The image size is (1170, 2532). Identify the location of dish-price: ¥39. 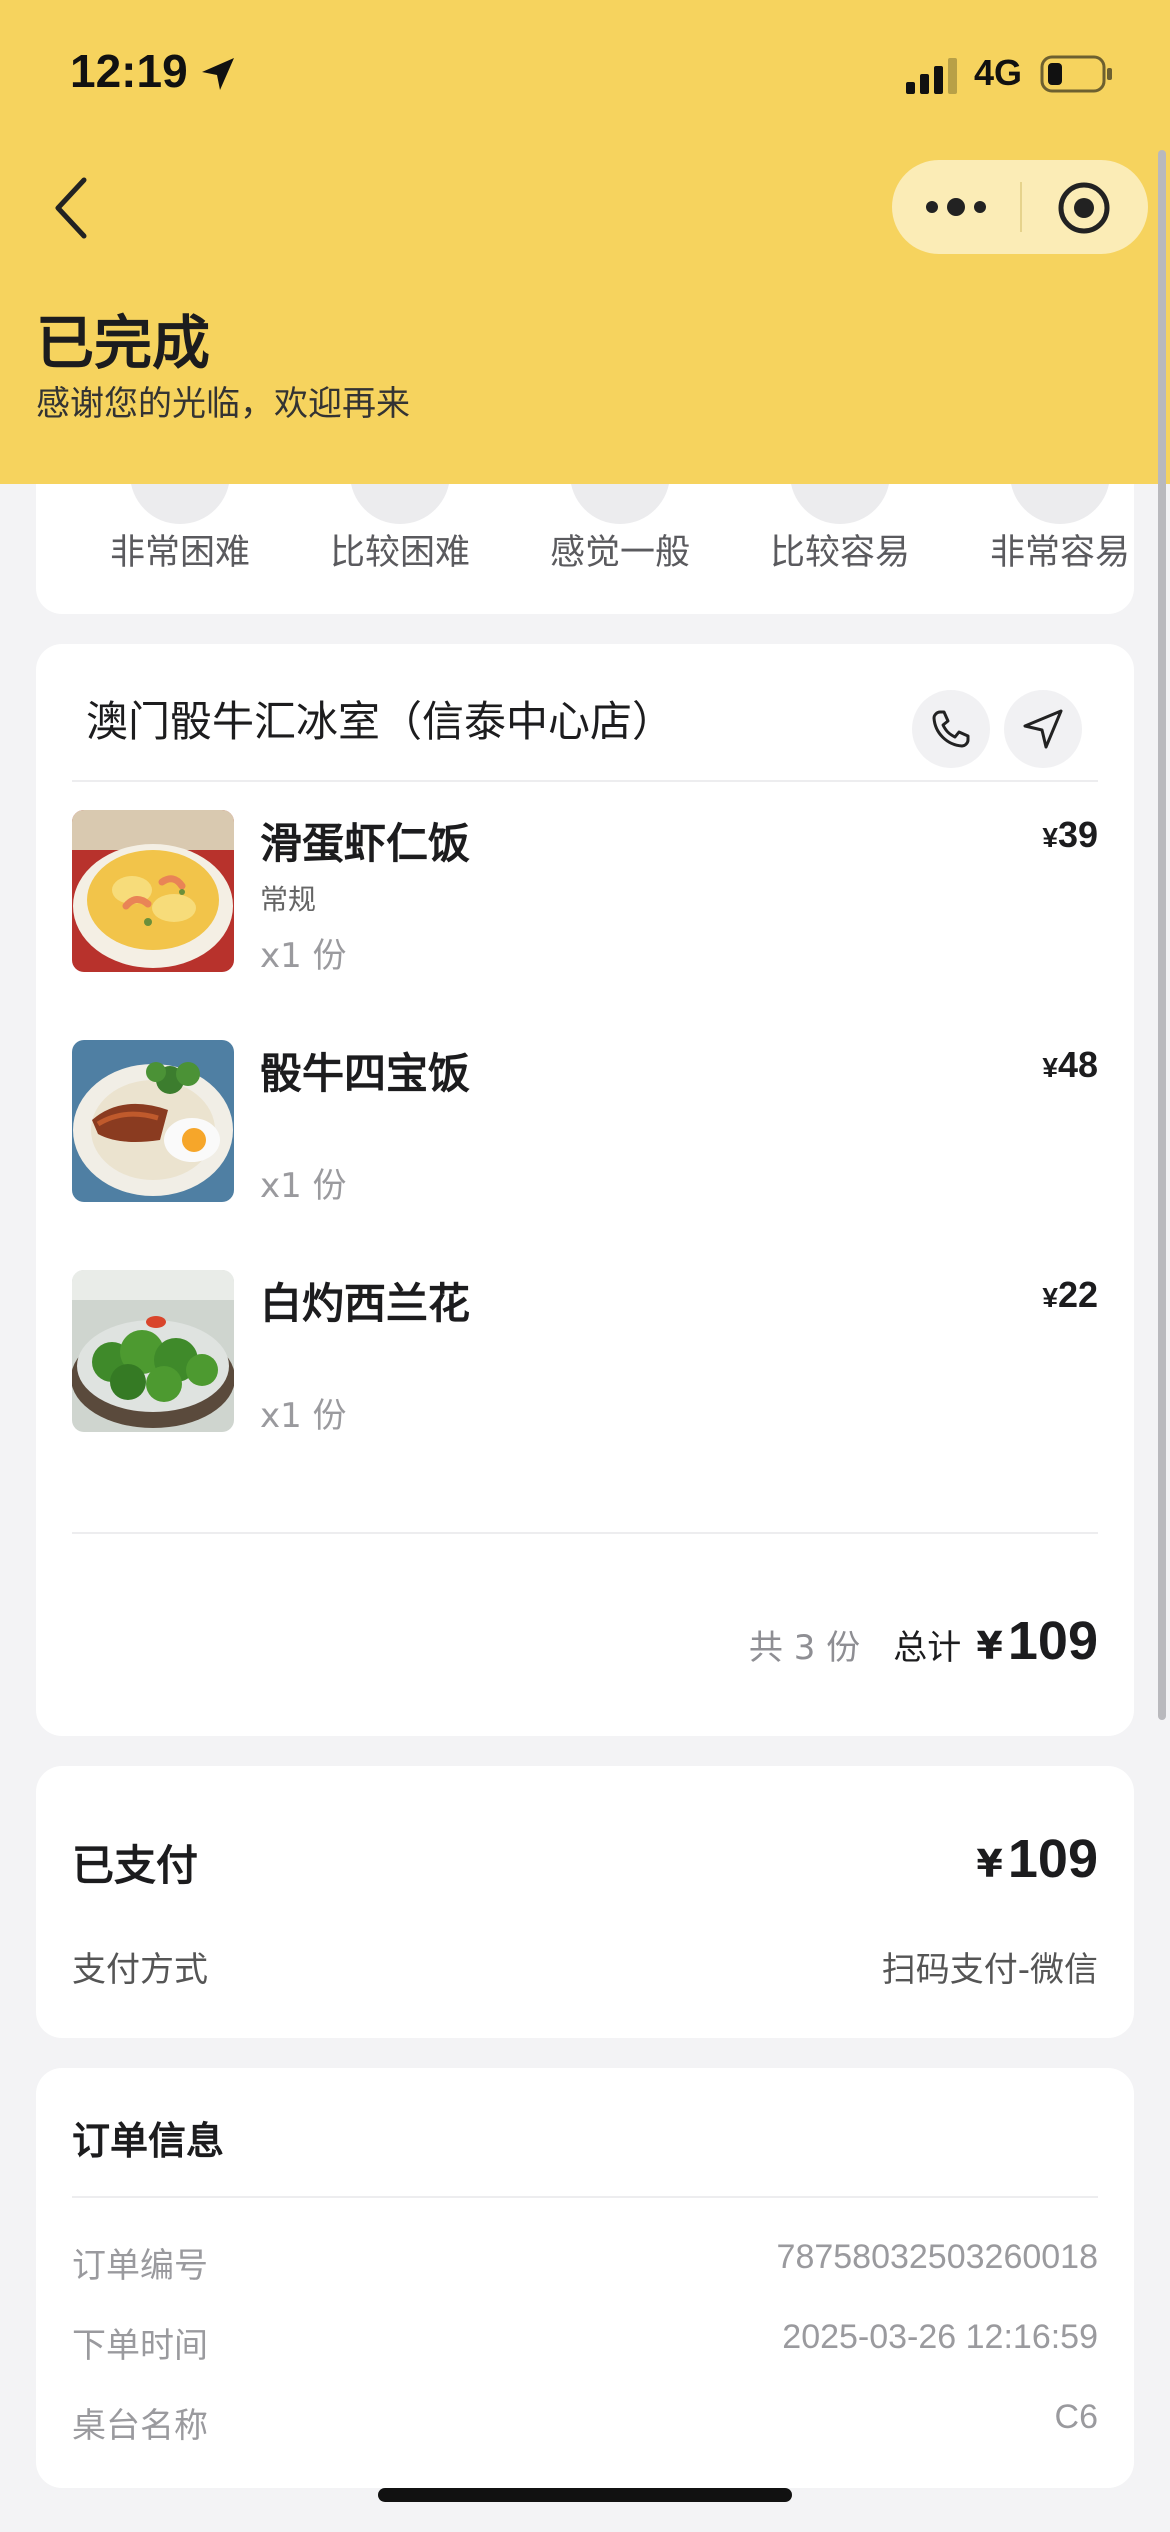
(1070, 835).